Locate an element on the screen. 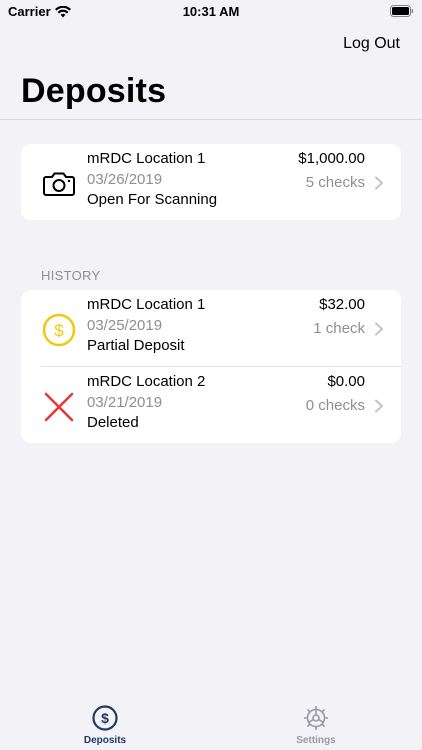 Image resolution: width=422 pixels, height=750 pixels. tab-settings: Settings is located at coordinates (316, 725).